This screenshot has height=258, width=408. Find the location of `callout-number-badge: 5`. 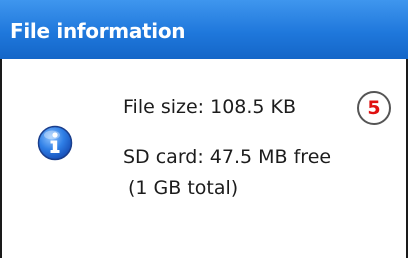

callout-number-badge: 5 is located at coordinates (374, 108).